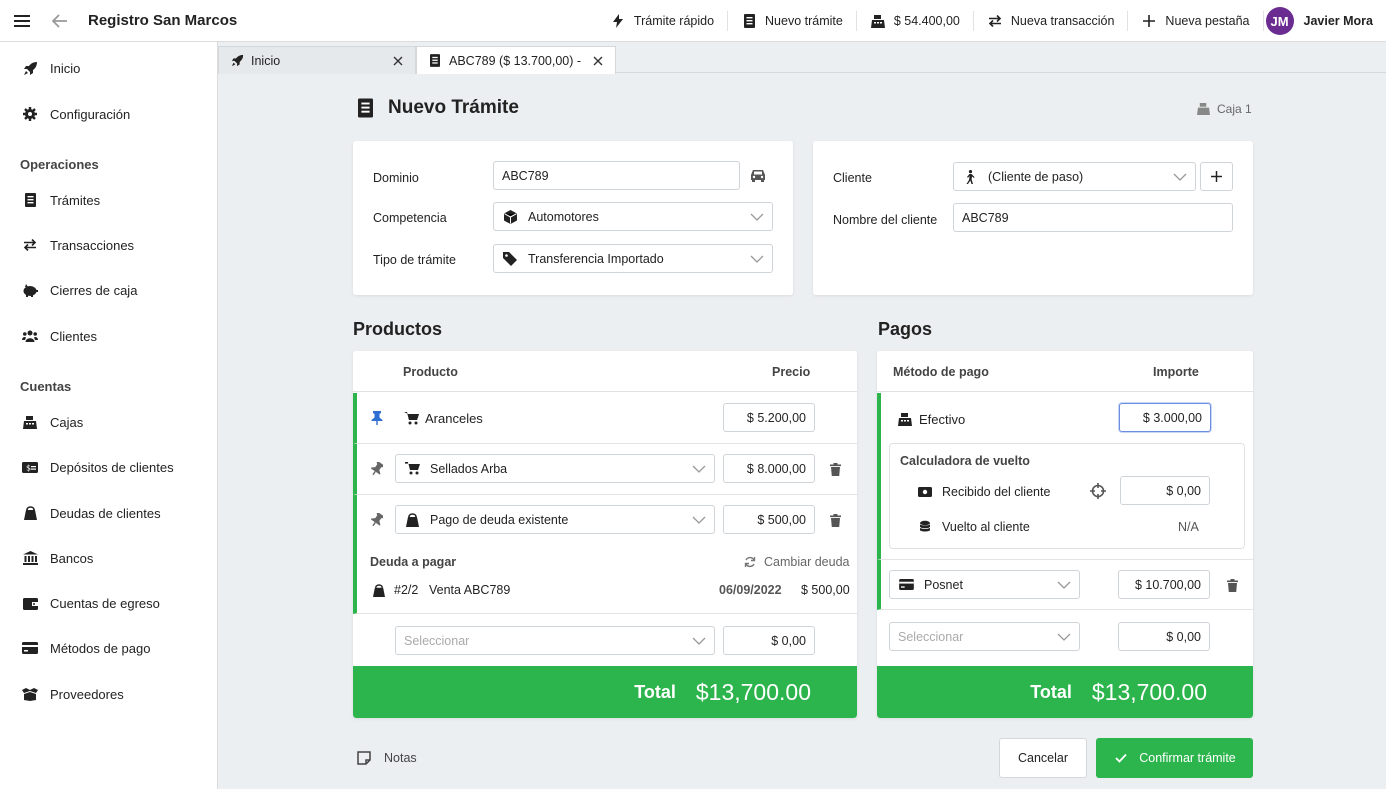  I want to click on competencia-select: Automotores, so click(633, 216).